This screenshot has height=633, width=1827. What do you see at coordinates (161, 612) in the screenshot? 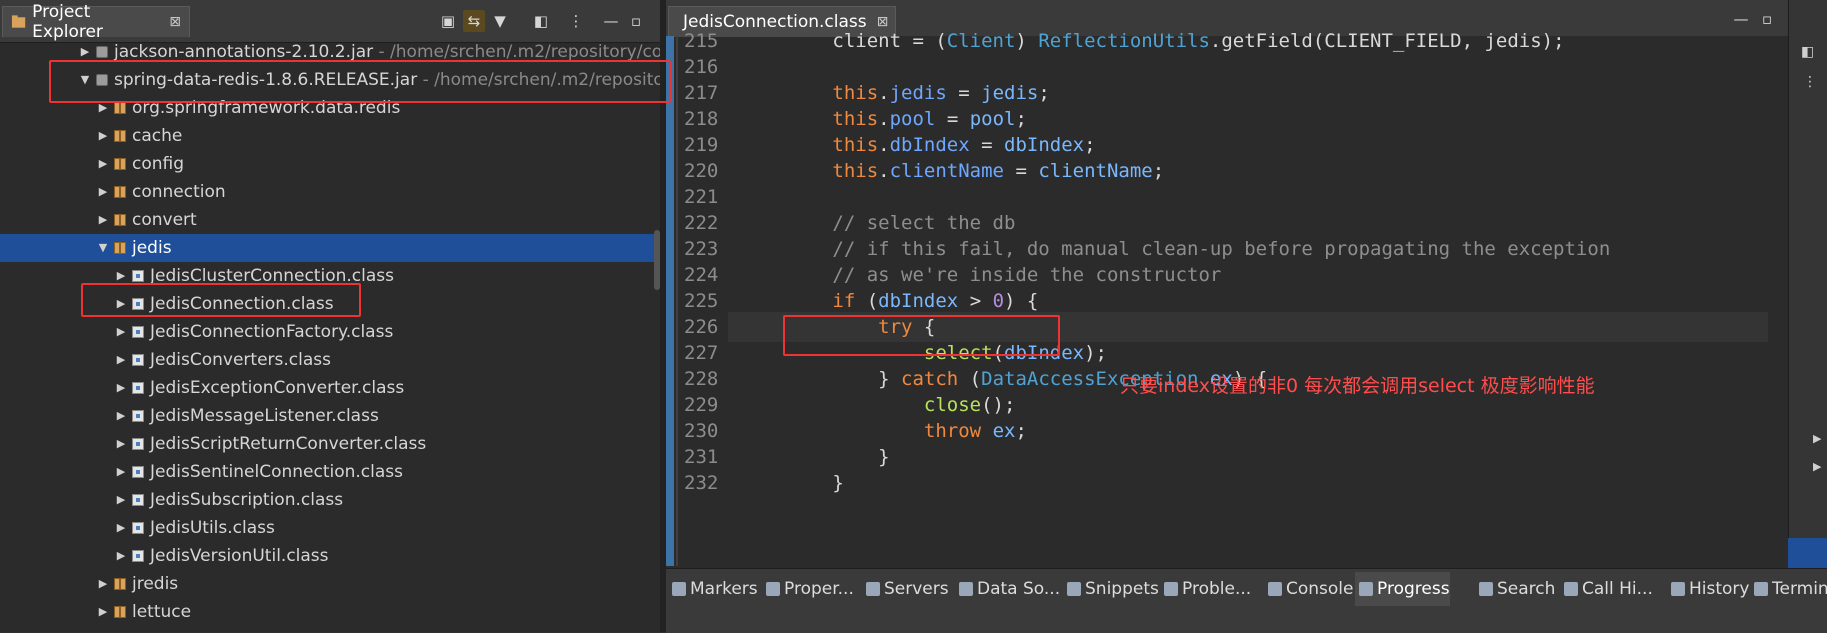
I see `tree-item-text: lettuce` at bounding box center [161, 612].